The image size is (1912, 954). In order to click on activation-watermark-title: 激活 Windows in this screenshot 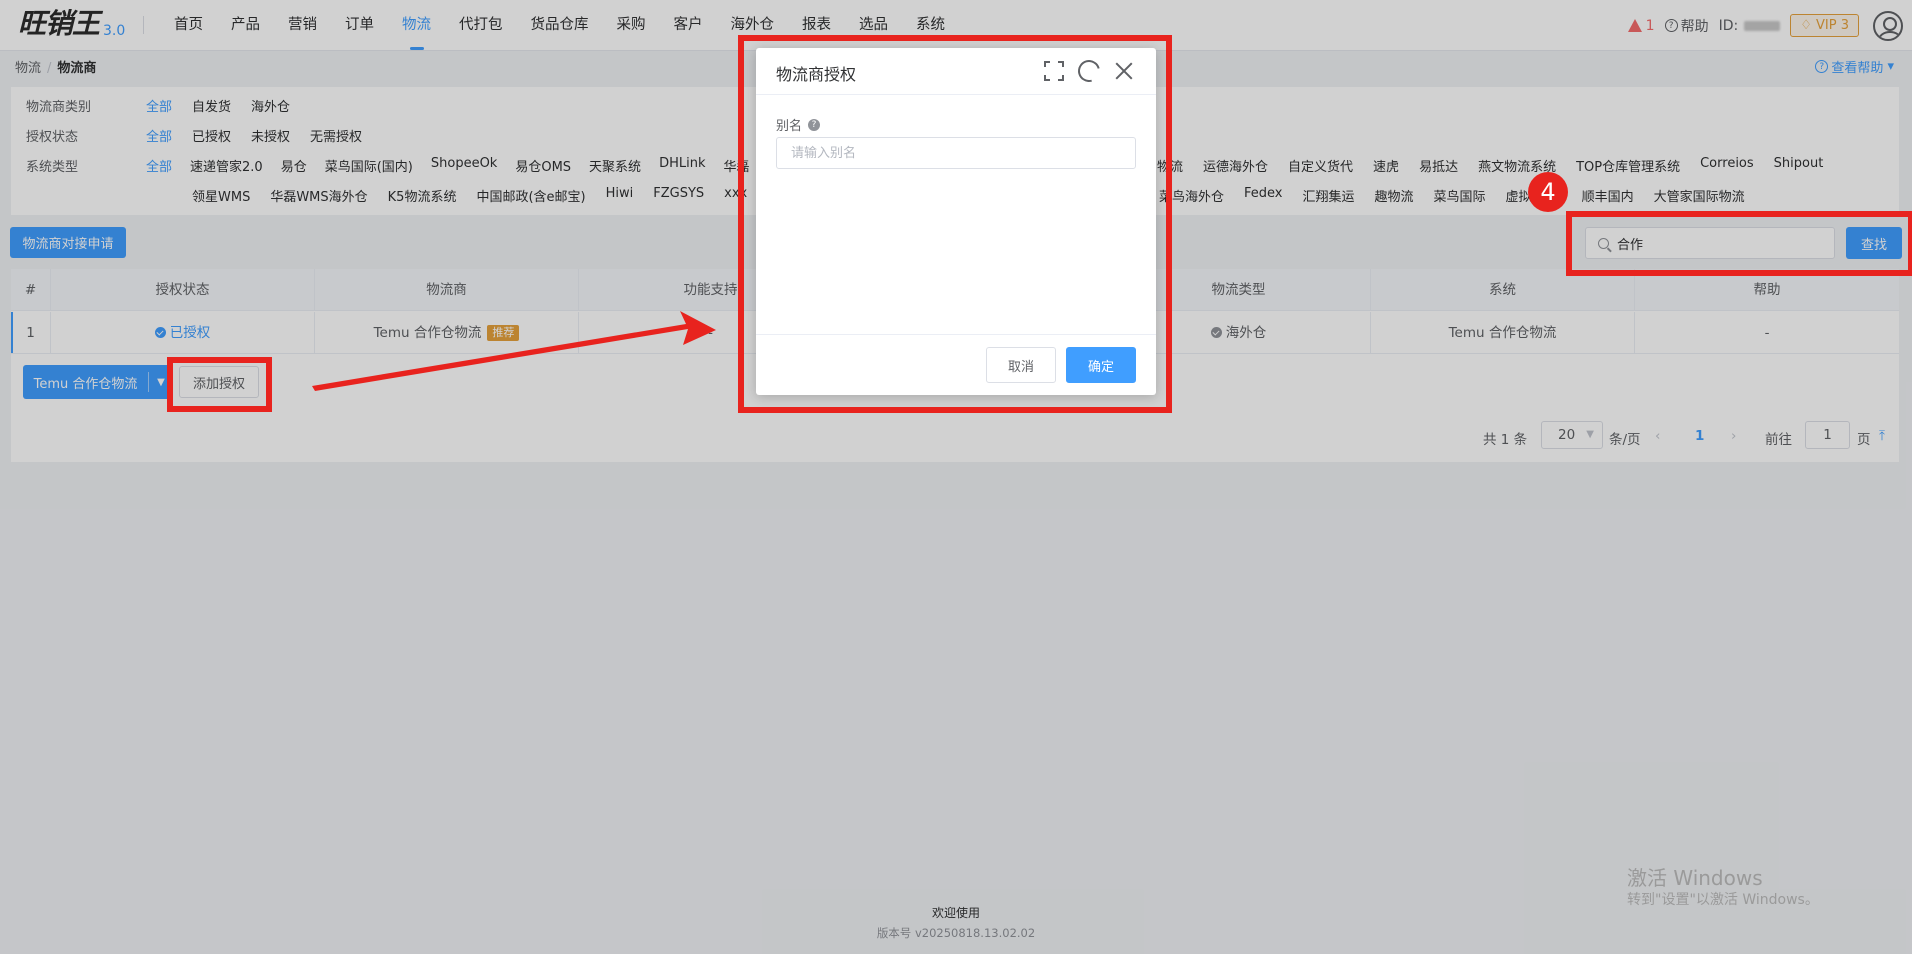, I will do `click(1695, 878)`.